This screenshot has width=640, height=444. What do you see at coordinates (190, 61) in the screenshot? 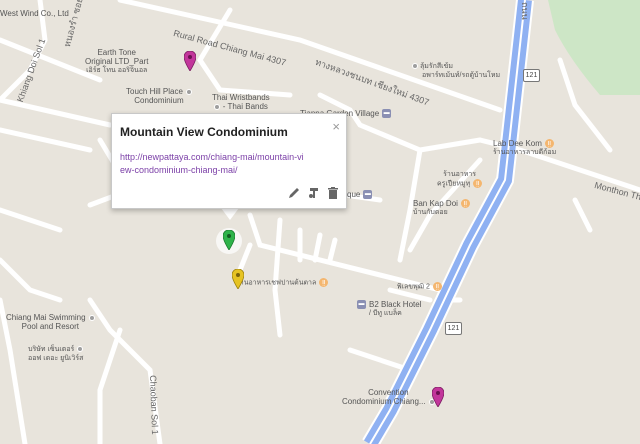
I see `pink-marker-top` at bounding box center [190, 61].